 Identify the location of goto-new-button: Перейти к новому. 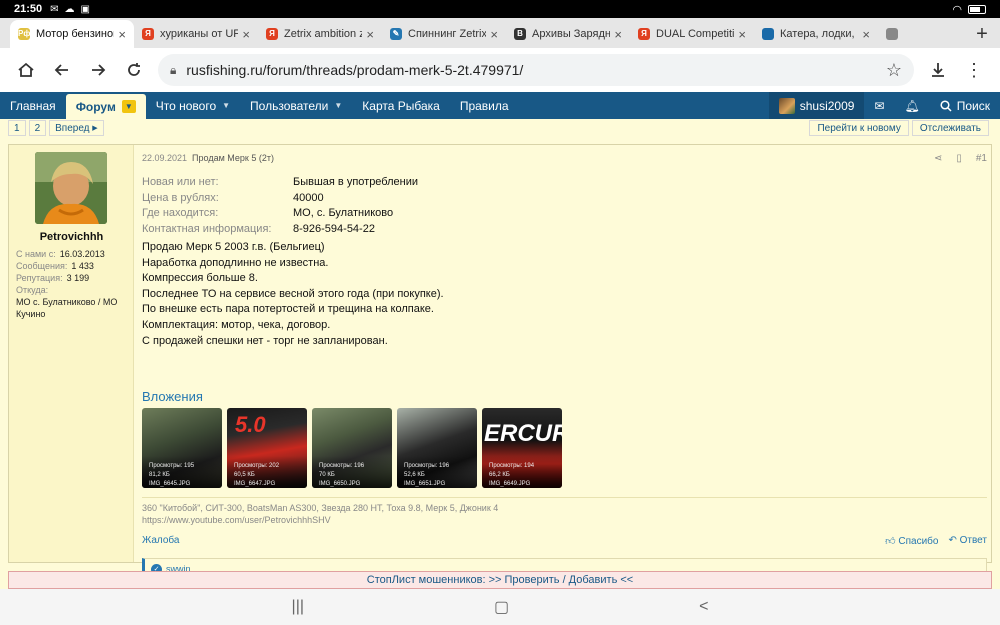
(859, 128).